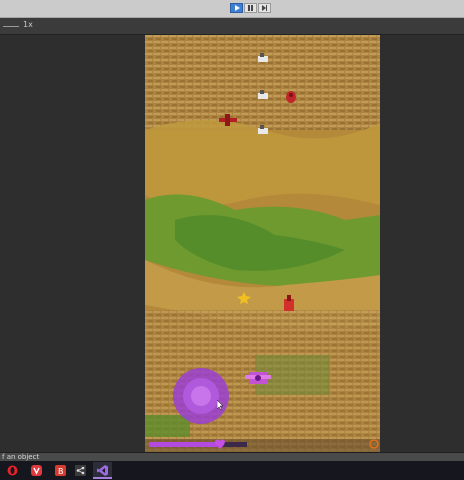 This screenshot has width=464, height=480. I want to click on powerup-star-icon, so click(244, 298).